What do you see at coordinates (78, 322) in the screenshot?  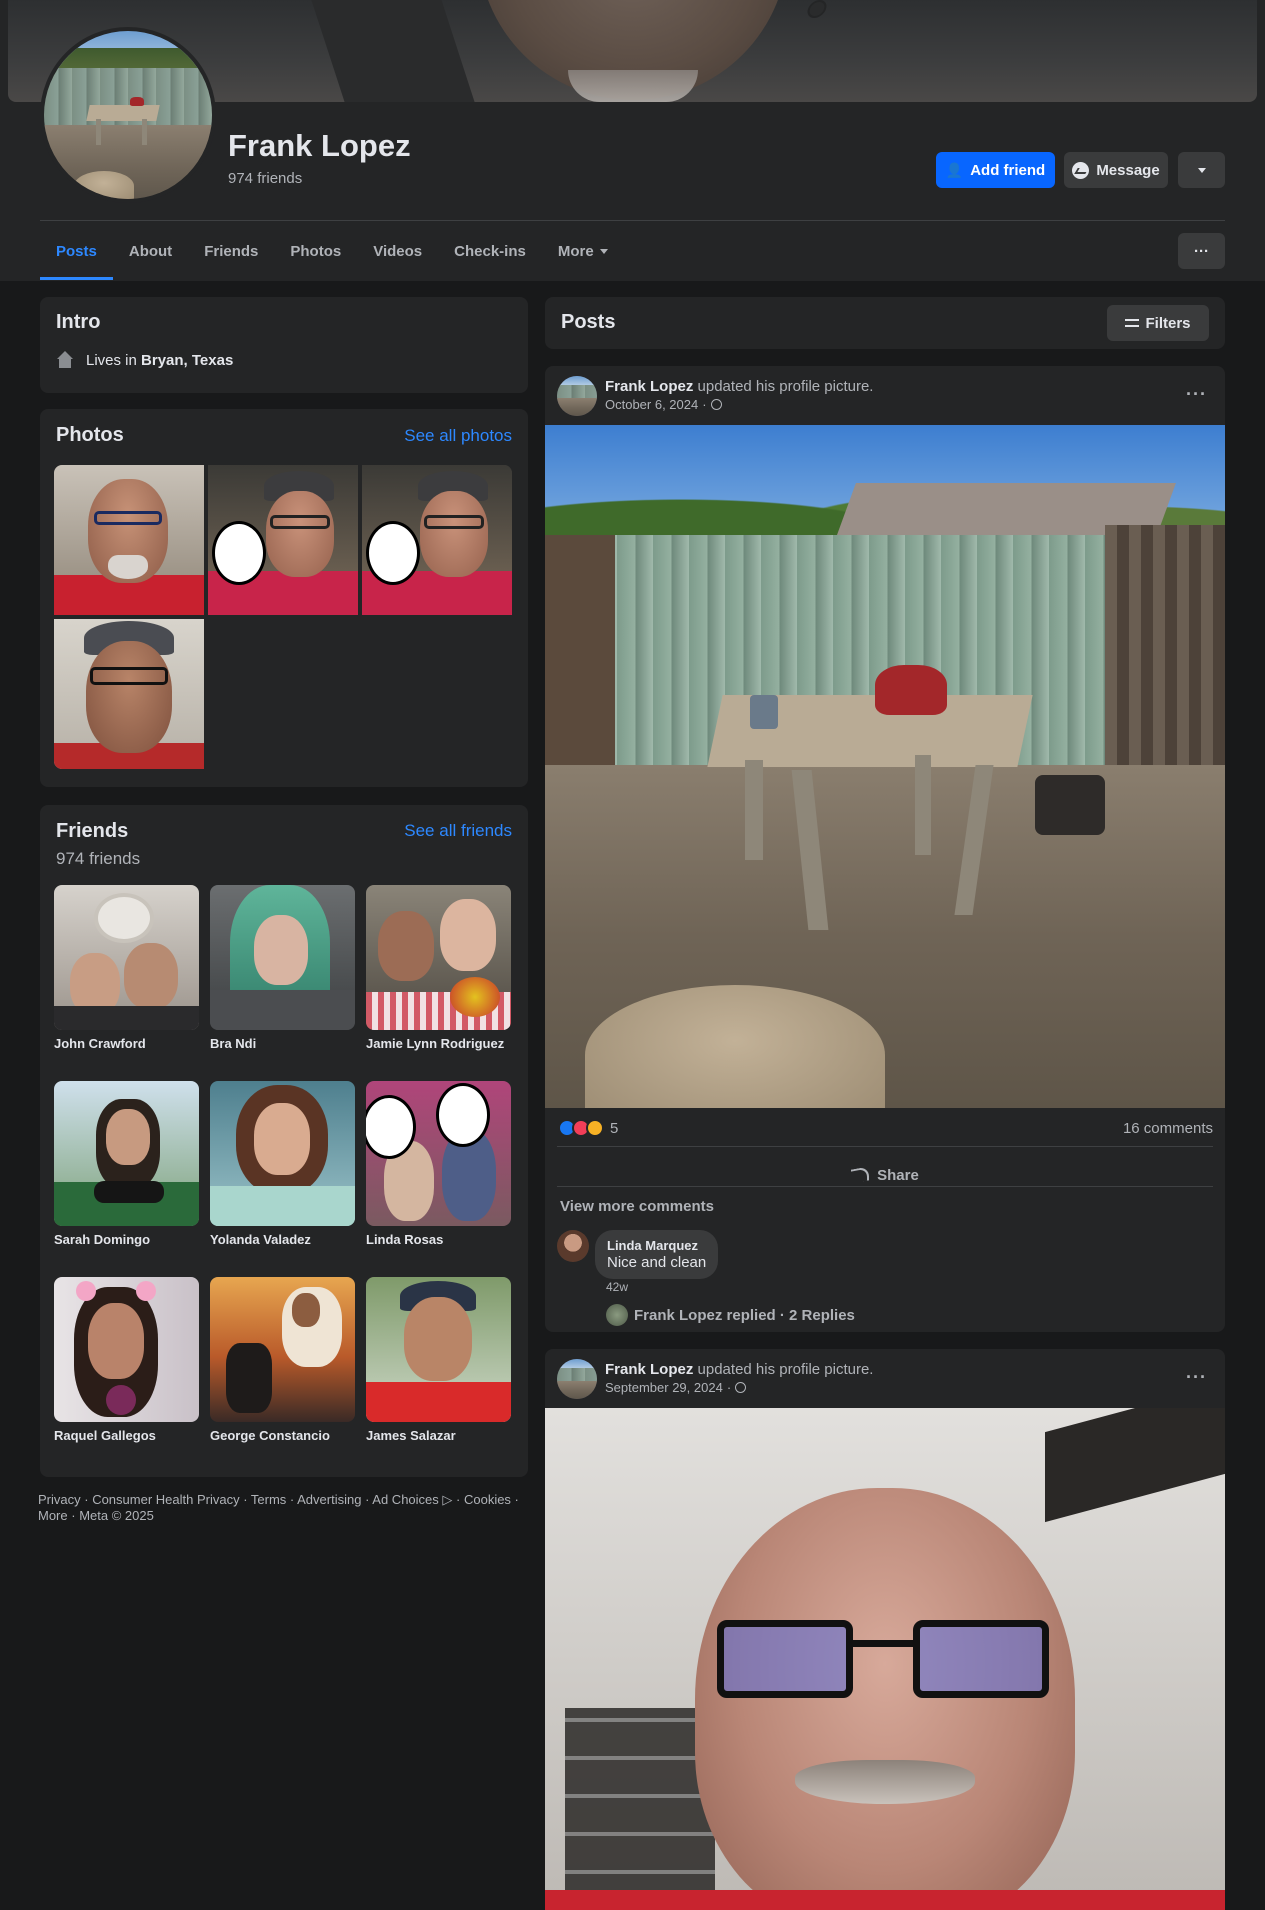 I see `intro-title: Intro` at bounding box center [78, 322].